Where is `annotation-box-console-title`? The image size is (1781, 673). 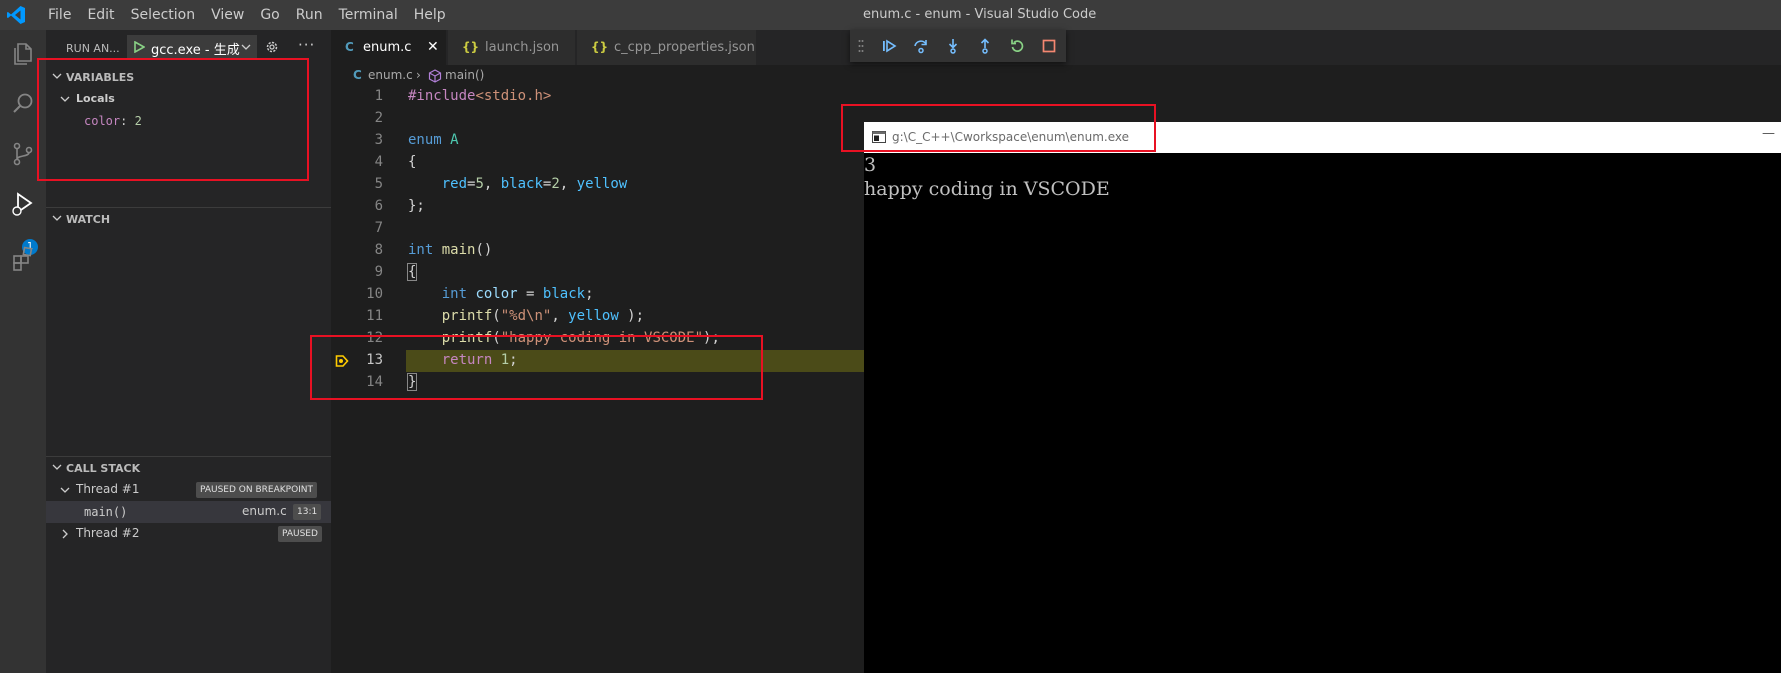 annotation-box-console-title is located at coordinates (998, 128).